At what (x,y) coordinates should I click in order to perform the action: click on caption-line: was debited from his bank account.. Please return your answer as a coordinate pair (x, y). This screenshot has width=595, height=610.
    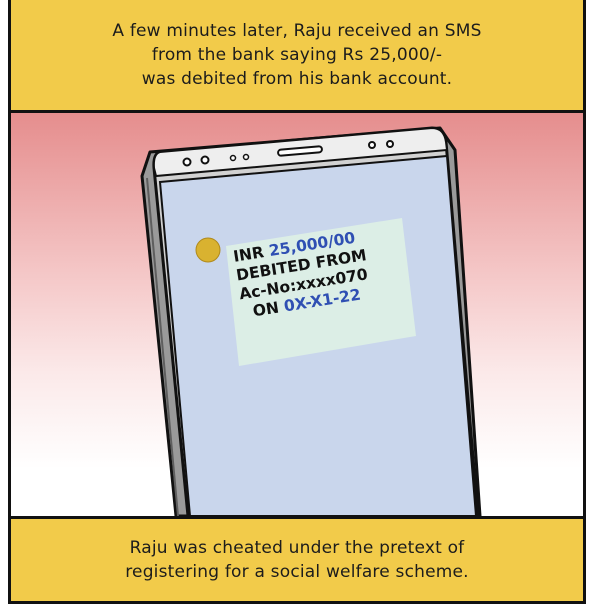
    Looking at the image, I should click on (297, 79).